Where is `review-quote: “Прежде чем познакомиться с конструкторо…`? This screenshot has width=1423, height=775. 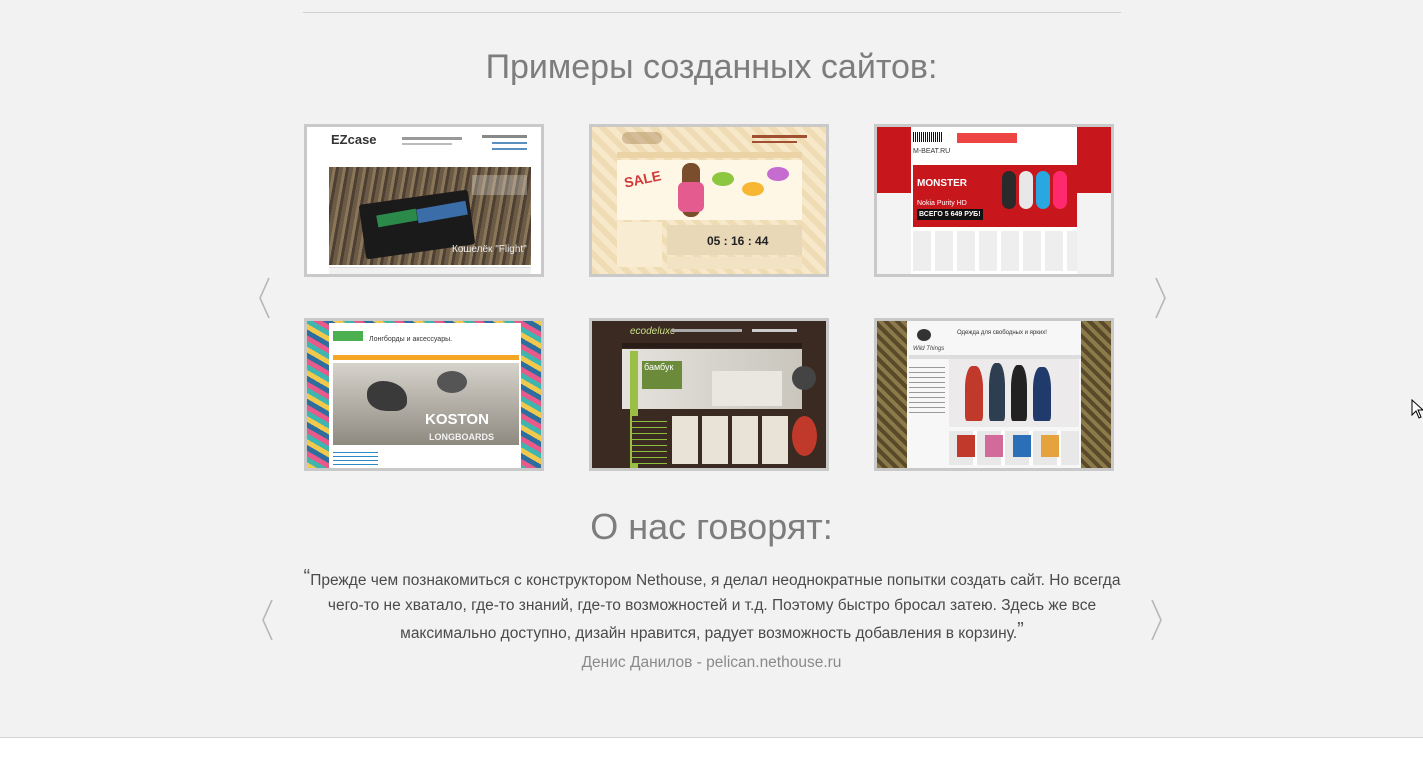
review-quote: “Прежде чем познакомиться с конструкторо… is located at coordinates (712, 605).